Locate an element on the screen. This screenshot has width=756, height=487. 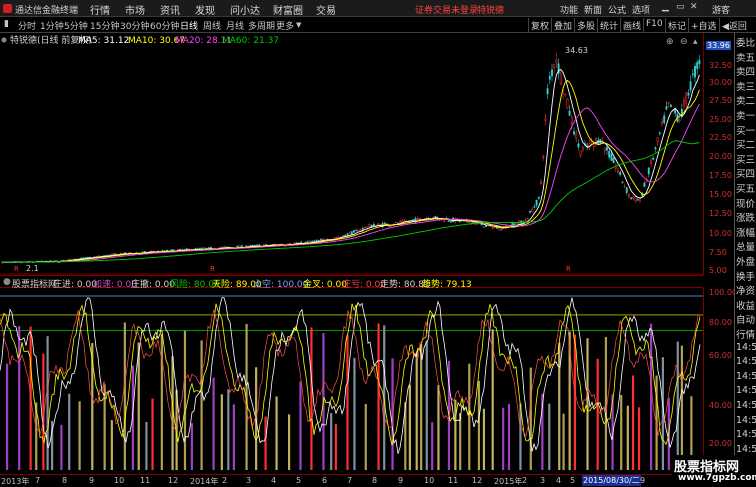
back-button: ◀返回 is located at coordinates (734, 25).